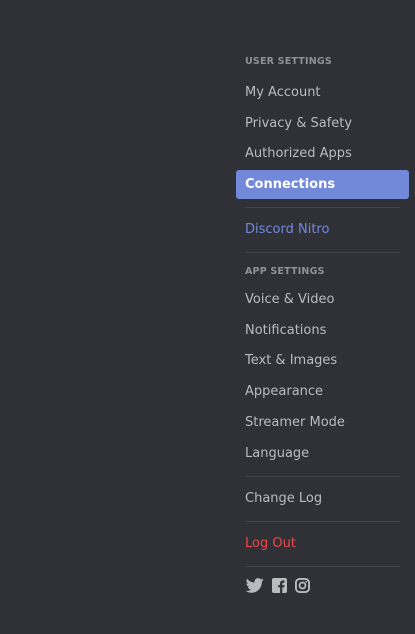  What do you see at coordinates (322, 153) in the screenshot?
I see `nav-item-authorized-apps: Authorized Apps` at bounding box center [322, 153].